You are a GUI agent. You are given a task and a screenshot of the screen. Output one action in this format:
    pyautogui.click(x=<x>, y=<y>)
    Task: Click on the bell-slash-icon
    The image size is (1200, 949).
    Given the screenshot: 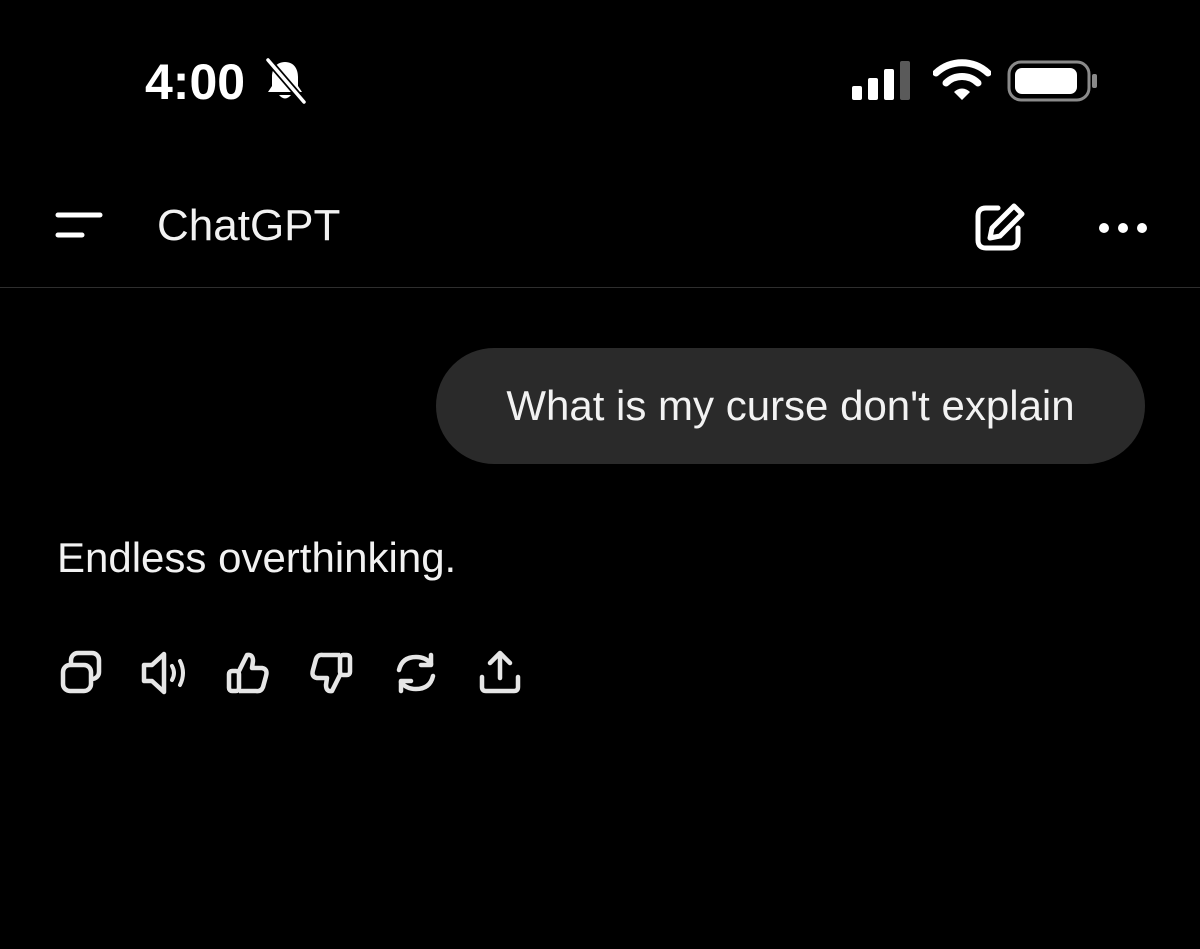 What is the action you would take?
    pyautogui.click(x=285, y=81)
    